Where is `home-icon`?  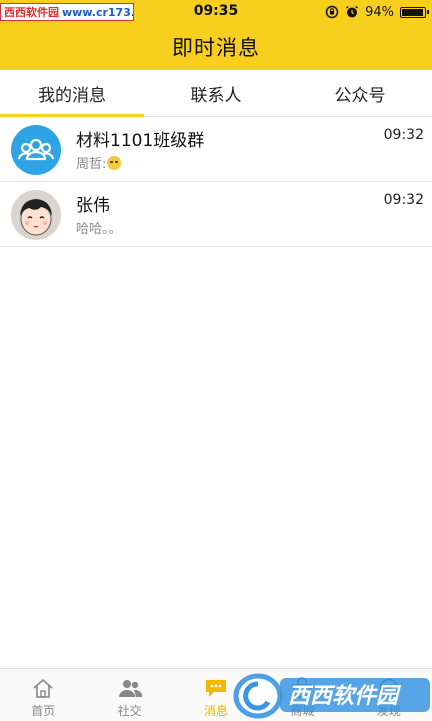 home-icon is located at coordinates (43, 688).